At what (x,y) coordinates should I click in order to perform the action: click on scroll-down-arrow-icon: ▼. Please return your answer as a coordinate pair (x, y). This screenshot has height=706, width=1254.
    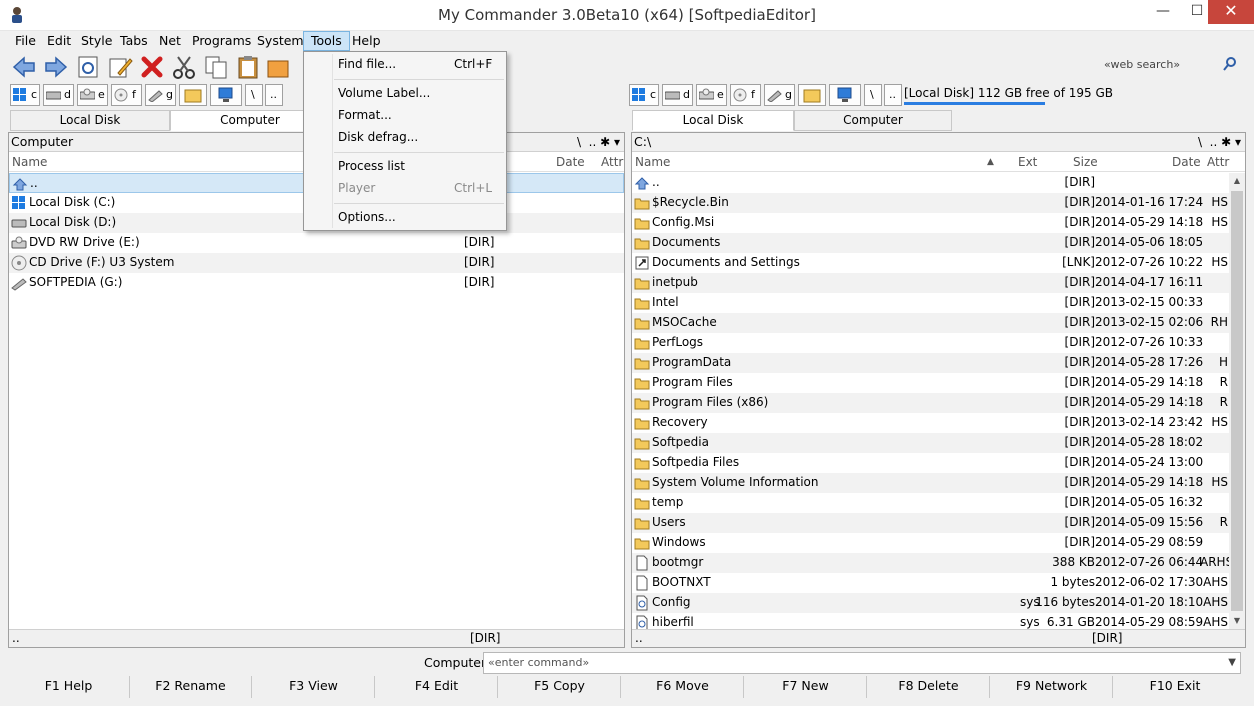
    Looking at the image, I should click on (1237, 621).